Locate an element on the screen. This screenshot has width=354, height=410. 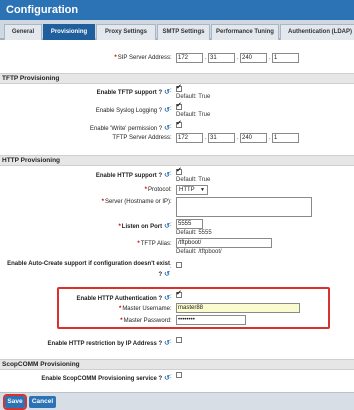
auto-create-checkbox is located at coordinates (179, 265).